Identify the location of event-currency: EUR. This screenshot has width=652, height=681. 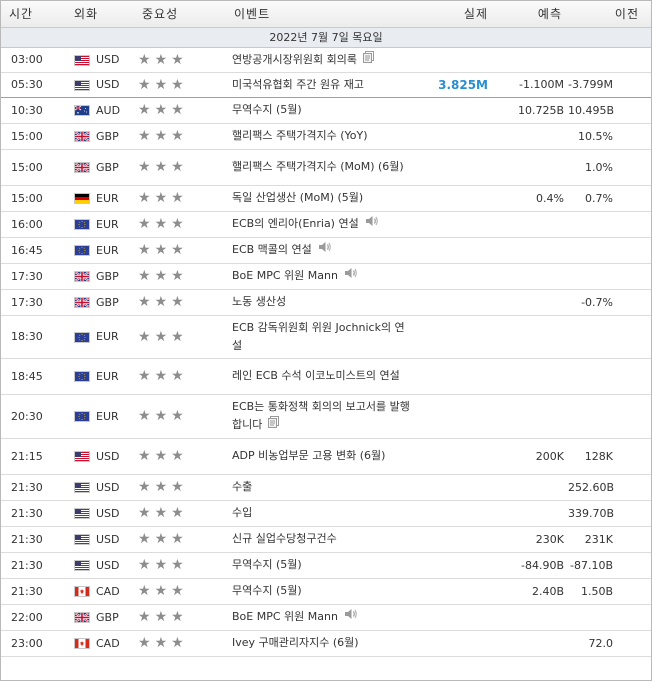
(104, 376).